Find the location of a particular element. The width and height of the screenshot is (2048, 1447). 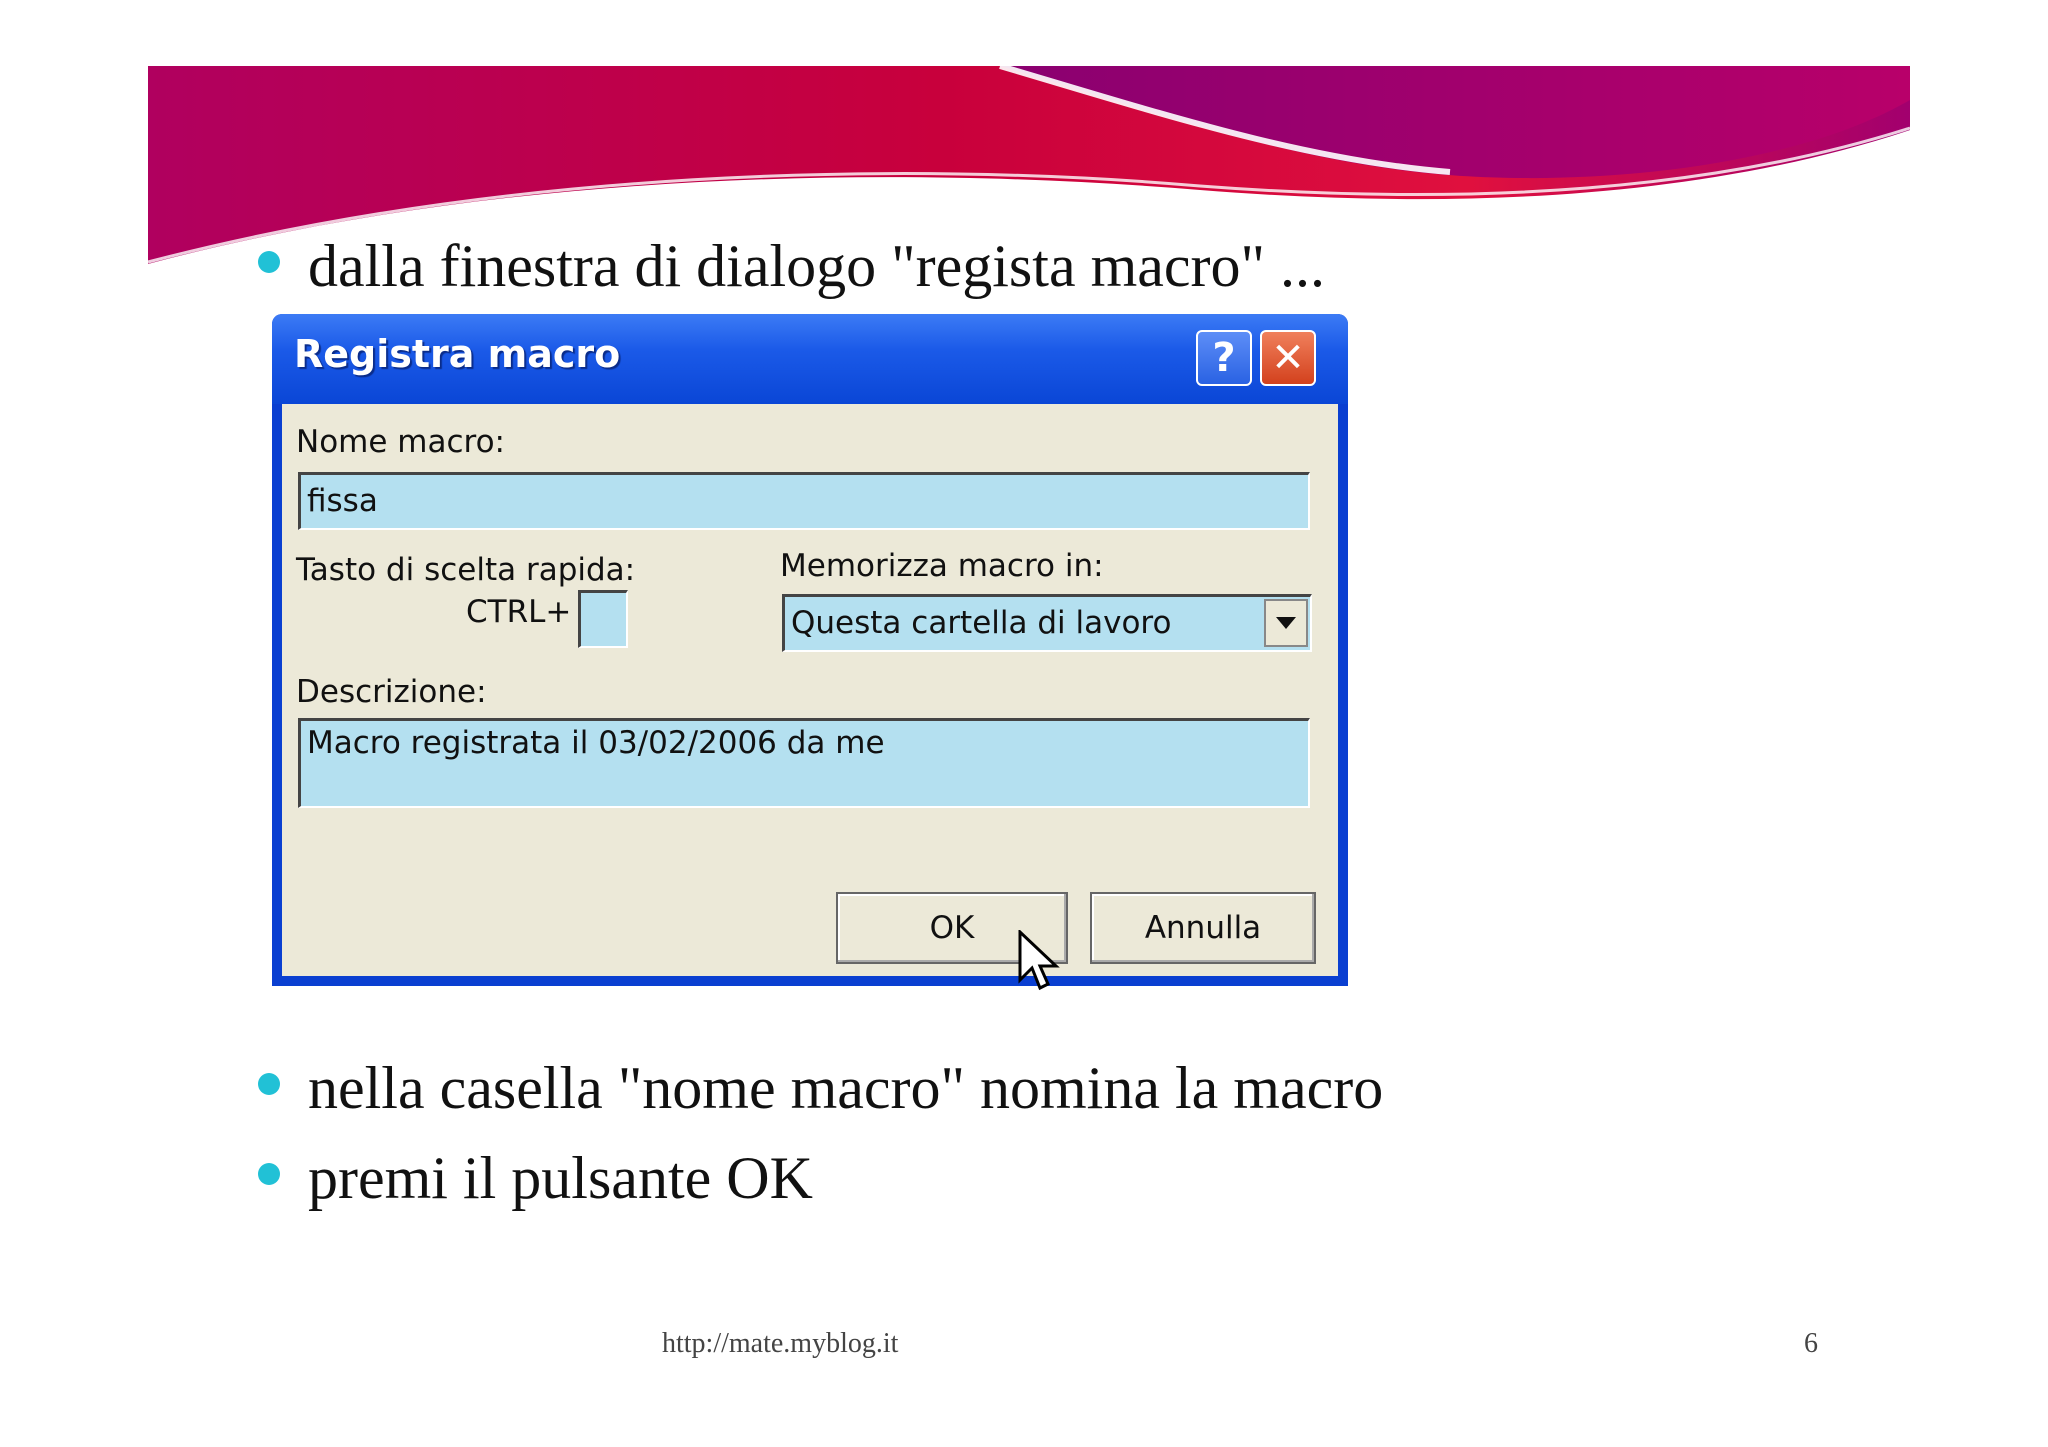

store-in-selected-value: Questa cartella di lavoro is located at coordinates (981, 623).